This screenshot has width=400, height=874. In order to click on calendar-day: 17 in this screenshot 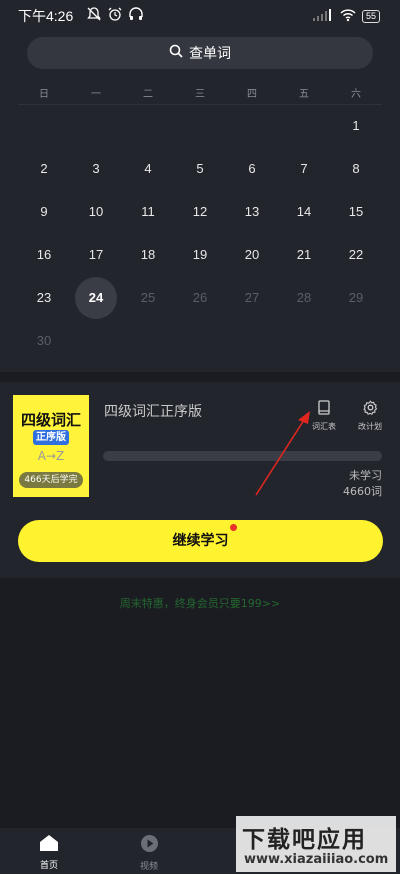, I will do `click(96, 255)`.